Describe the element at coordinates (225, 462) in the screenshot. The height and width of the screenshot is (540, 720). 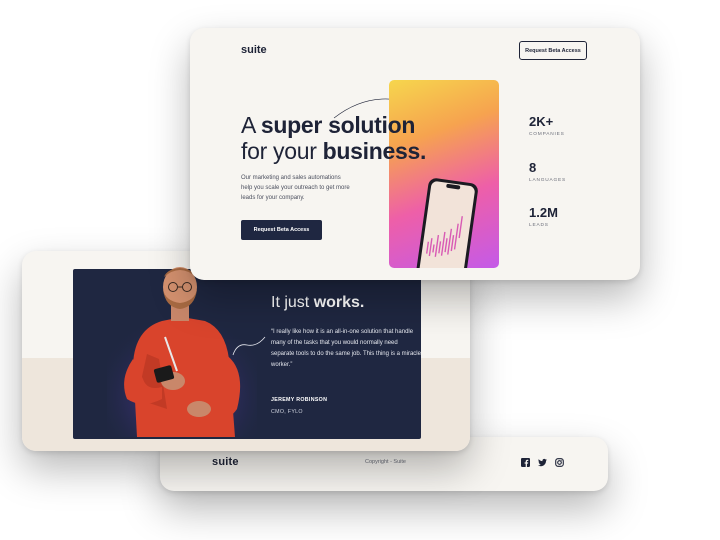
I see `footer-logo: suite` at that location.